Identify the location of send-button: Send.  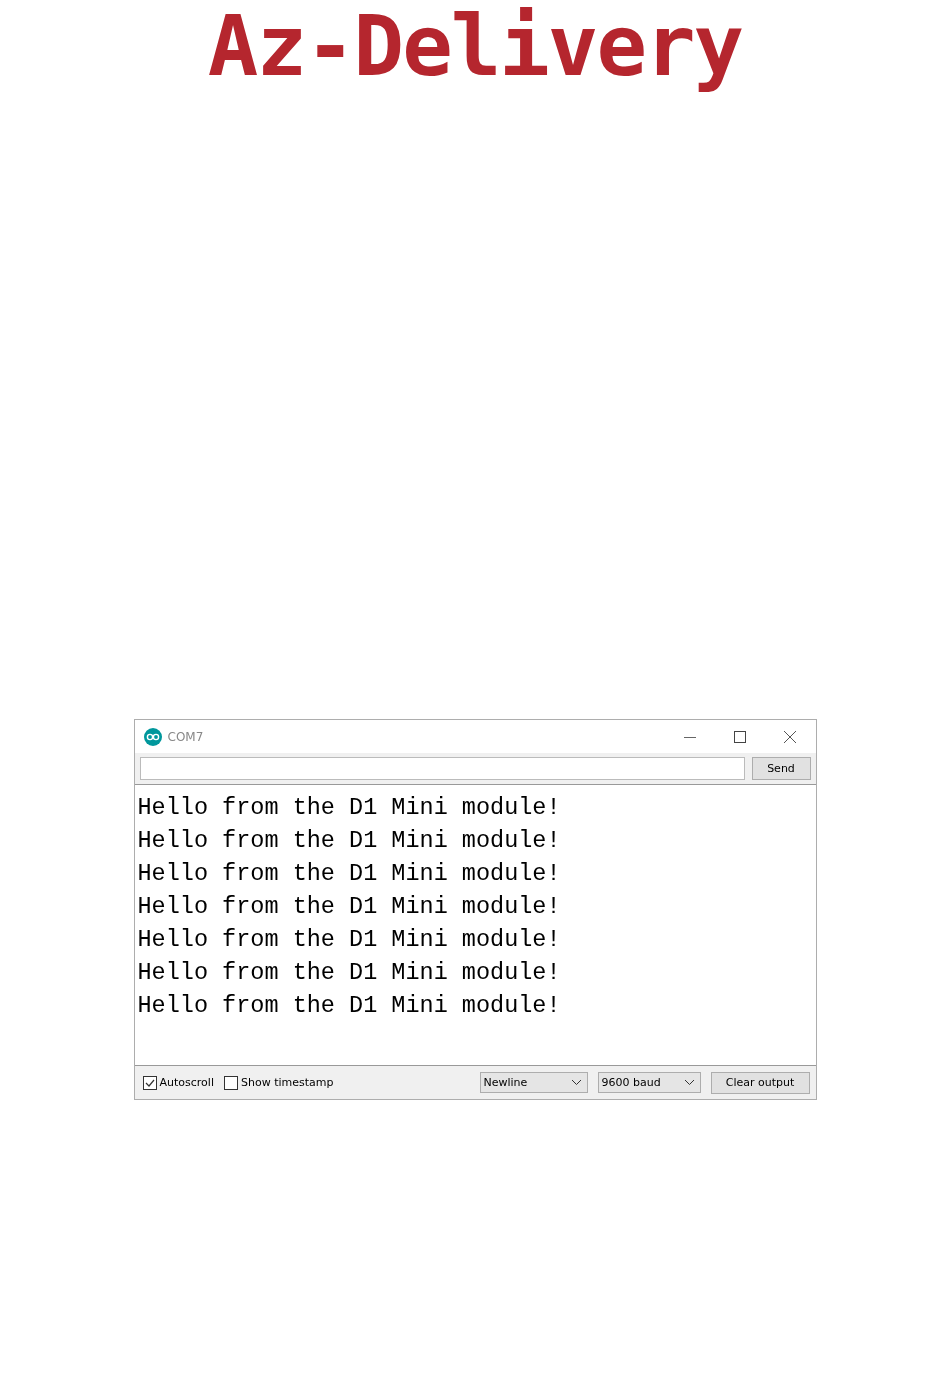
(781, 768).